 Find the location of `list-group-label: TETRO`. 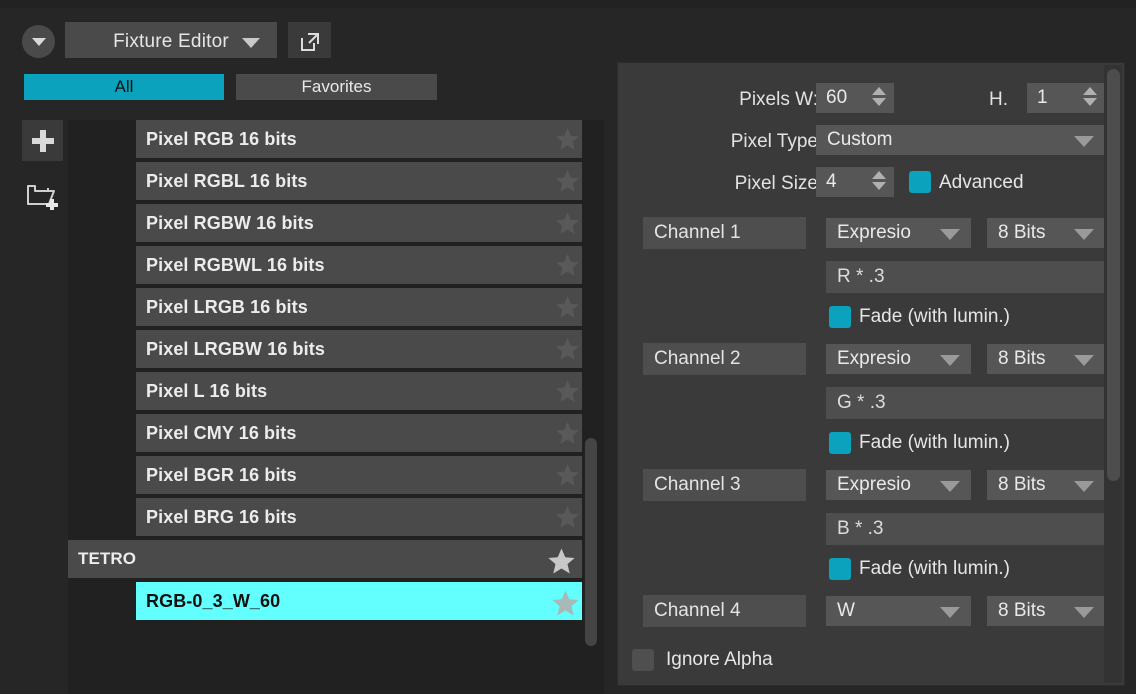

list-group-label: TETRO is located at coordinates (107, 558).